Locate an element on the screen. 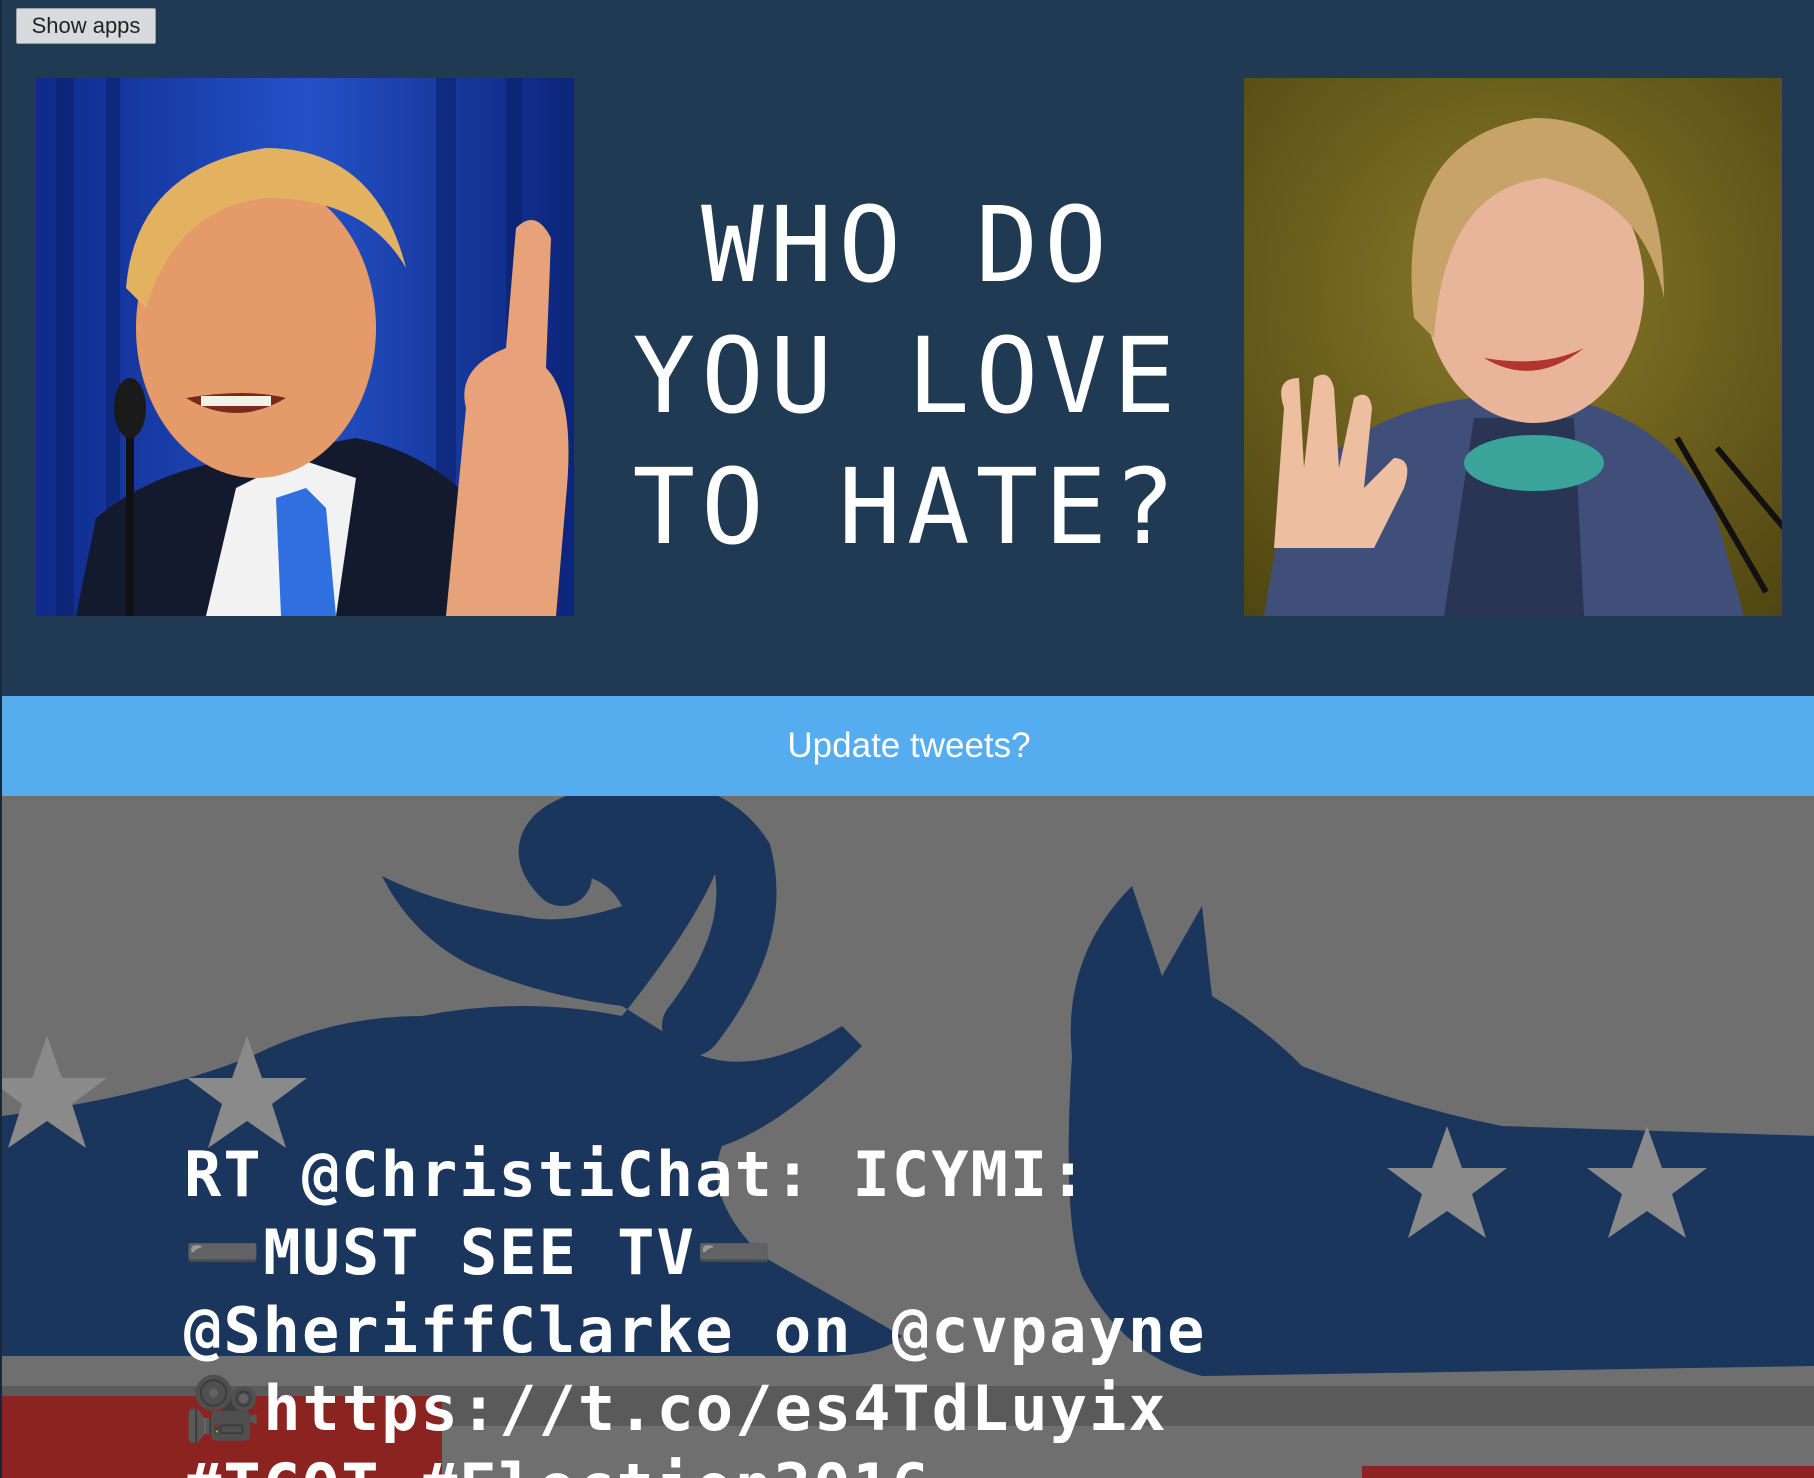 The width and height of the screenshot is (1814, 1478). headline-line-1: WHO DO is located at coordinates (907, 245).